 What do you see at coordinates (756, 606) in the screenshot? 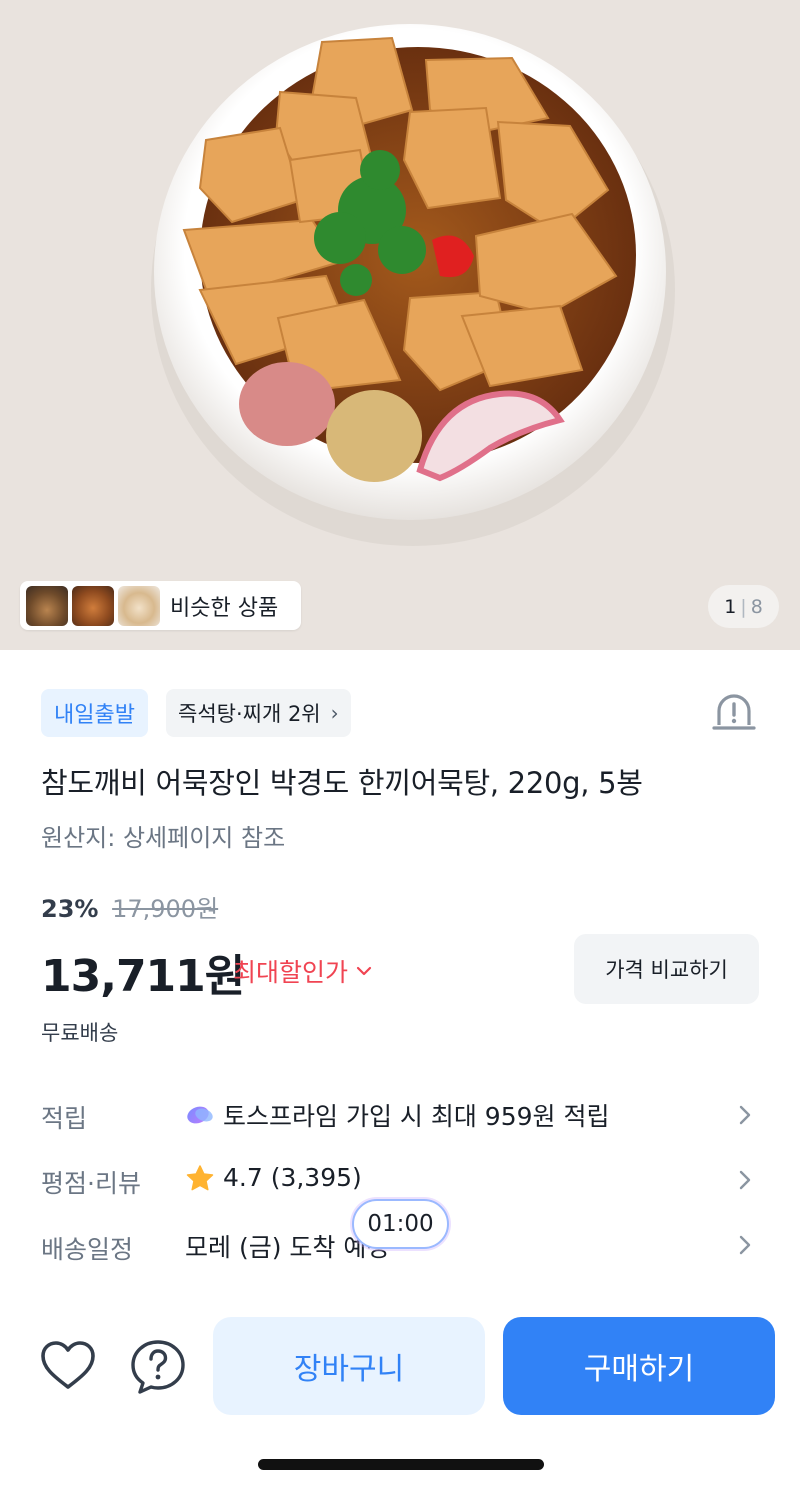
I see `page-total: 8` at bounding box center [756, 606].